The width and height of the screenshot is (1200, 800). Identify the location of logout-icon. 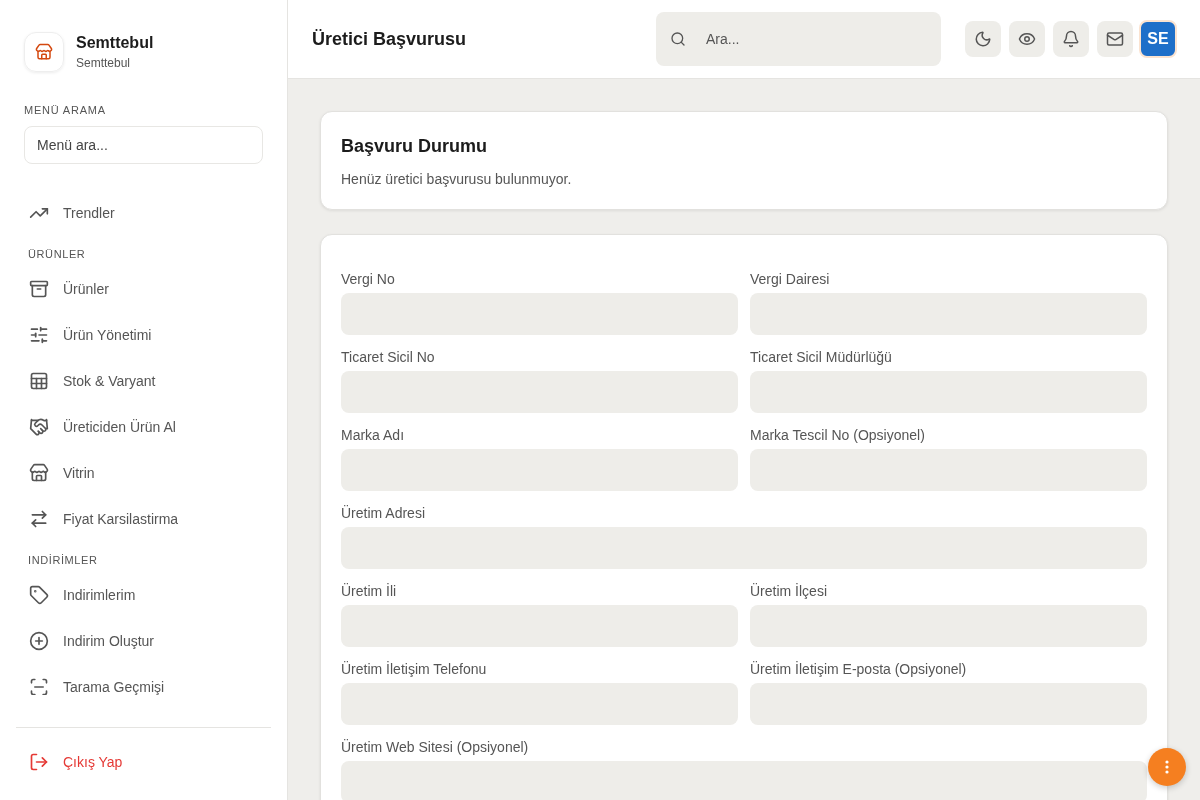
(39, 762).